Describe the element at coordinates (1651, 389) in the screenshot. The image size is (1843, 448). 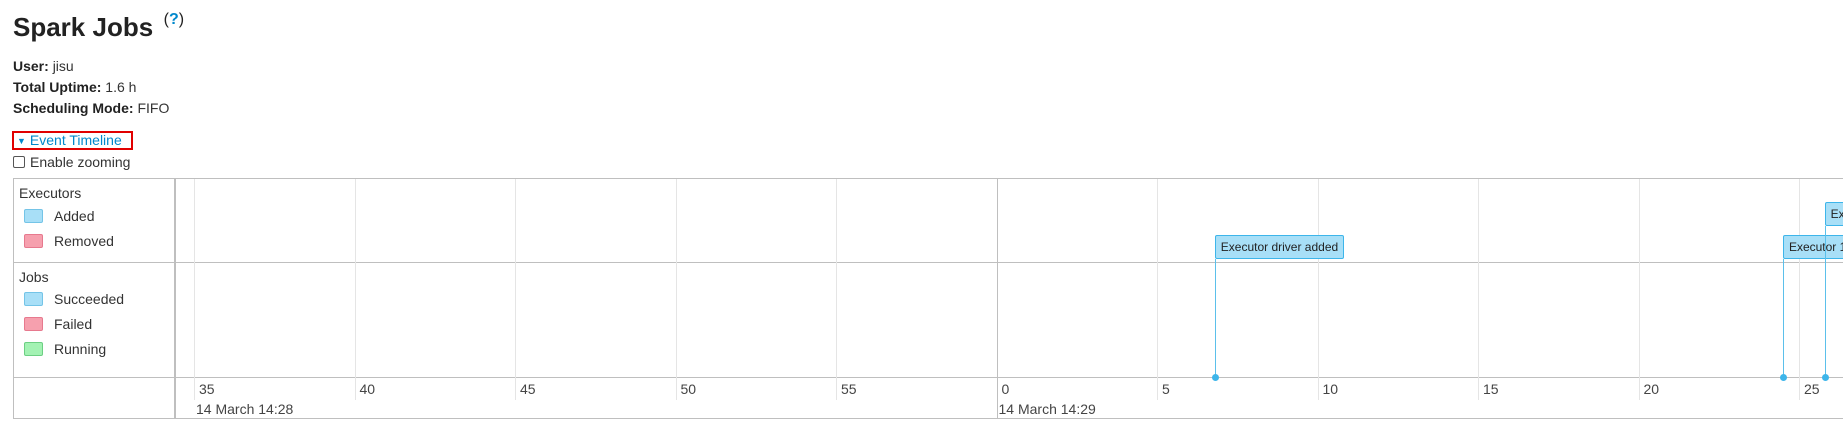
I see `axis-tick-label: 20` at that location.